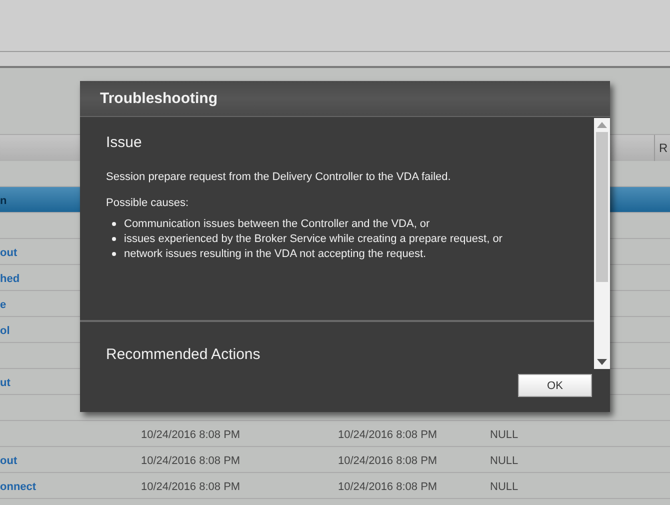 This screenshot has width=670, height=505. What do you see at coordinates (3, 304) in the screenshot?
I see `table-link: e` at bounding box center [3, 304].